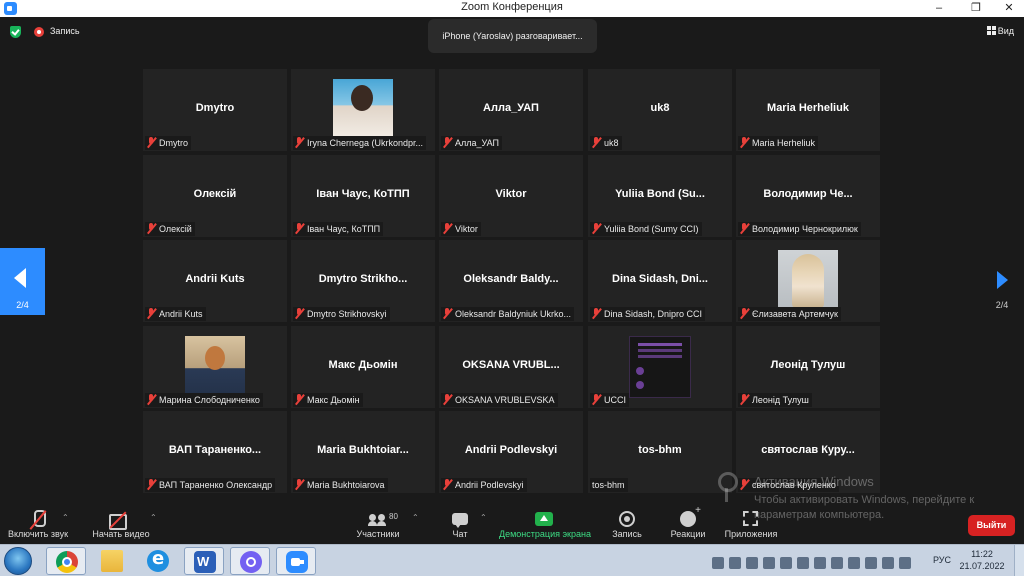 The height and width of the screenshot is (576, 1024). I want to click on participant-tile: tos-bhm tos-bhm, so click(660, 452).